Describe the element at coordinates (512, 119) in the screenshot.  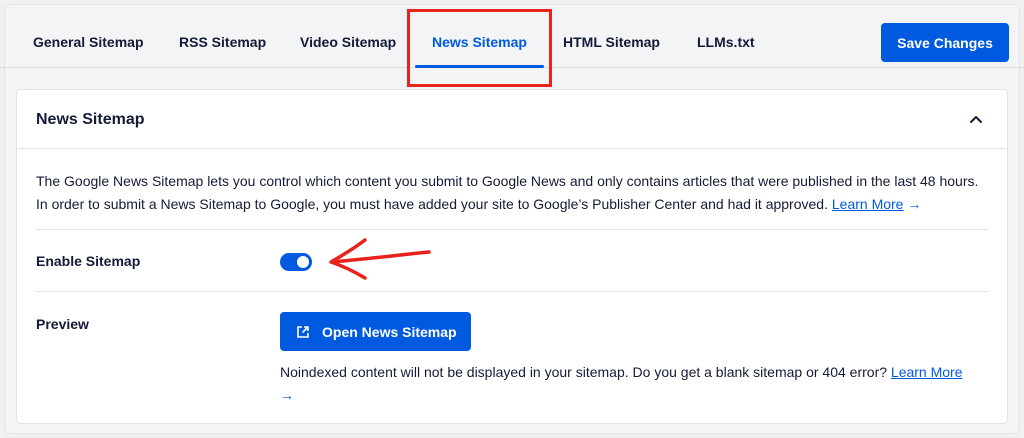
I see `card-header: News Sitemap` at that location.